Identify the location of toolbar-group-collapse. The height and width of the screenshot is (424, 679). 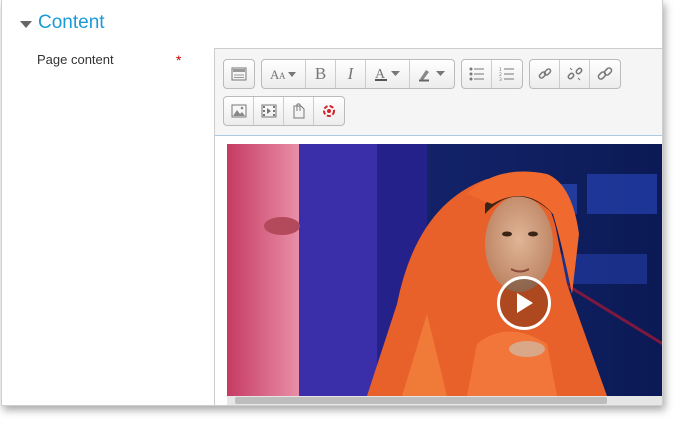
(239, 74).